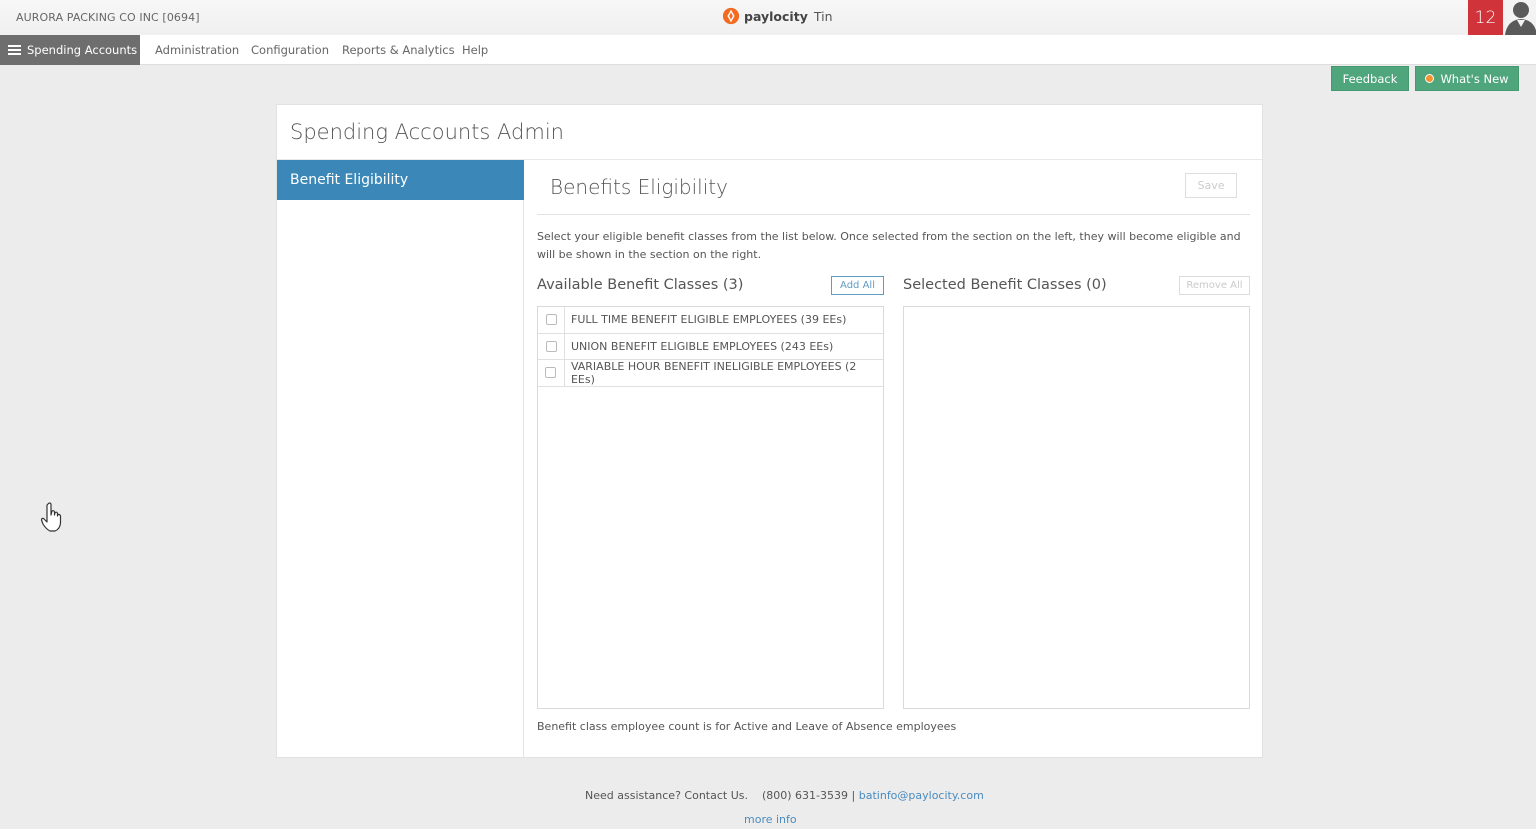  What do you see at coordinates (197, 50) in the screenshot?
I see `nav-administration: Administration` at bounding box center [197, 50].